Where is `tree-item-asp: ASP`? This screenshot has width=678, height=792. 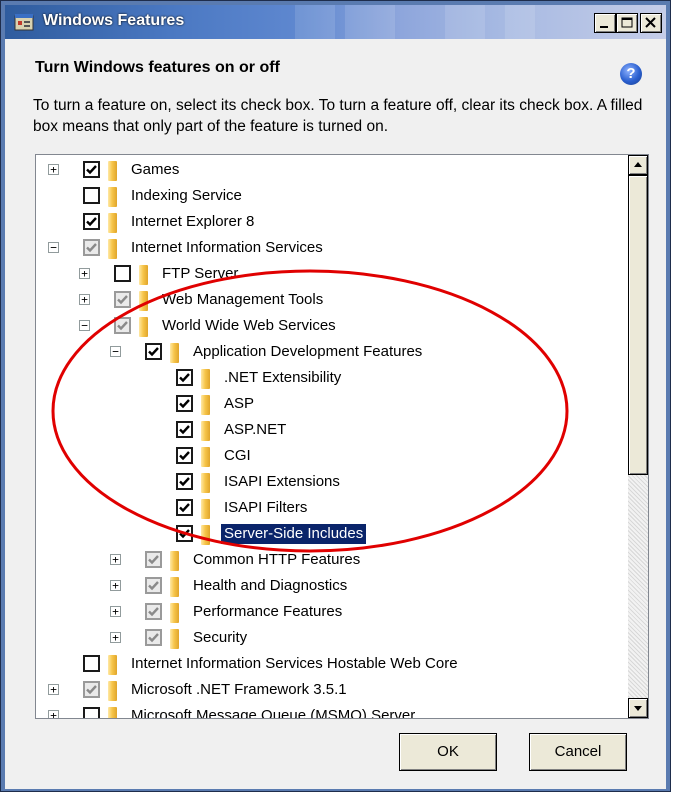 tree-item-asp: ASP is located at coordinates (331, 405).